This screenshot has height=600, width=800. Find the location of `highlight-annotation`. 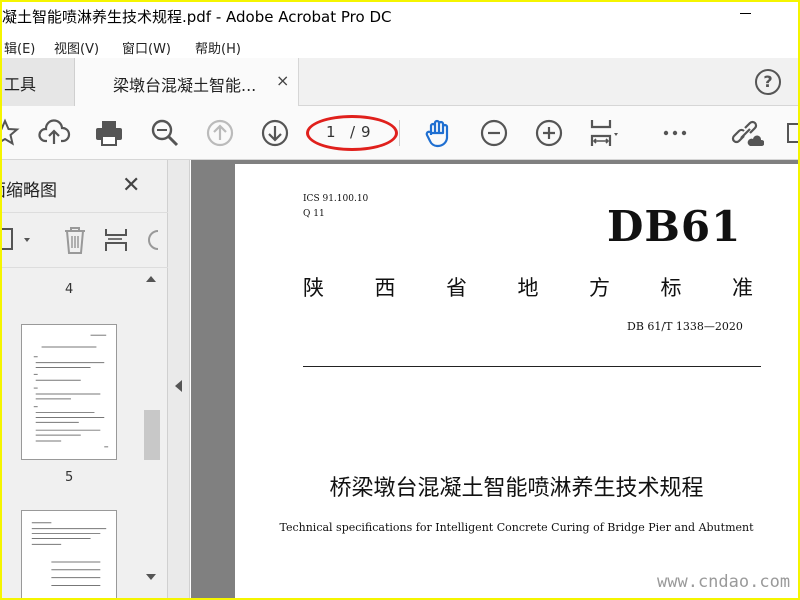

highlight-annotation is located at coordinates (352, 133).